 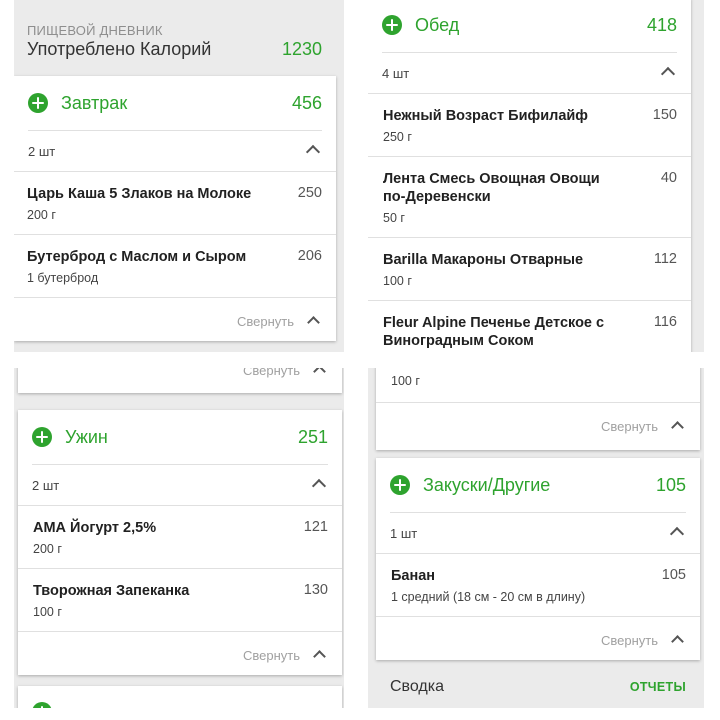 I want to click on food-item: Творожная Запеканка 130 100 г, so click(x=180, y=599).